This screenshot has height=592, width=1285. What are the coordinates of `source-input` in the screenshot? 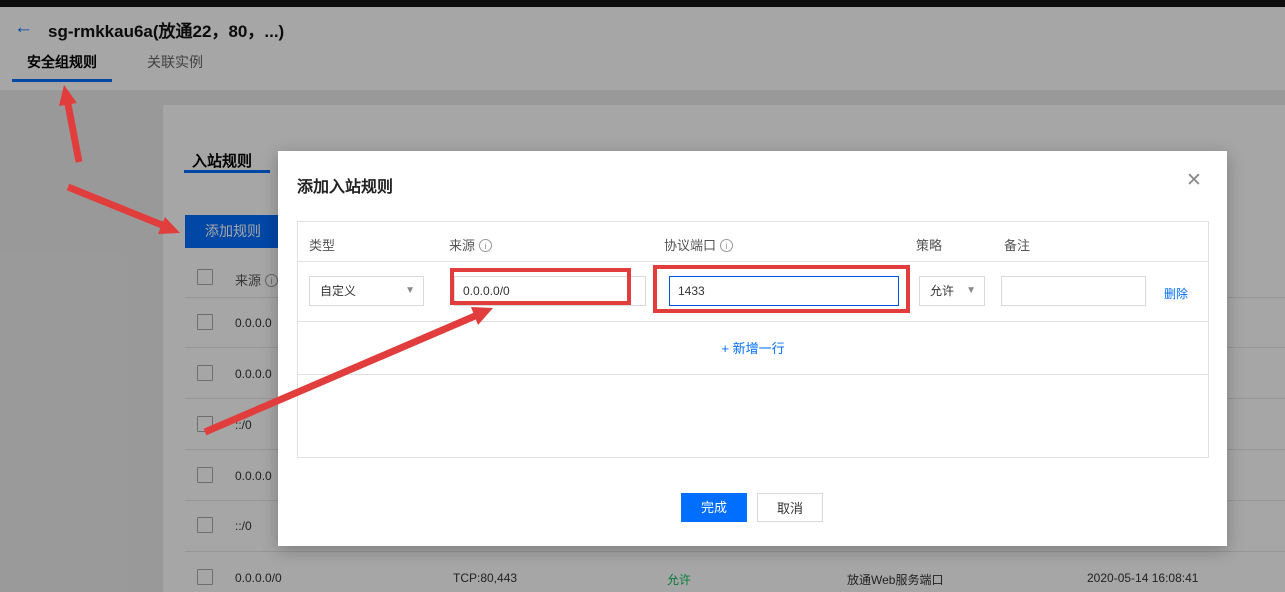 It's located at (550, 291).